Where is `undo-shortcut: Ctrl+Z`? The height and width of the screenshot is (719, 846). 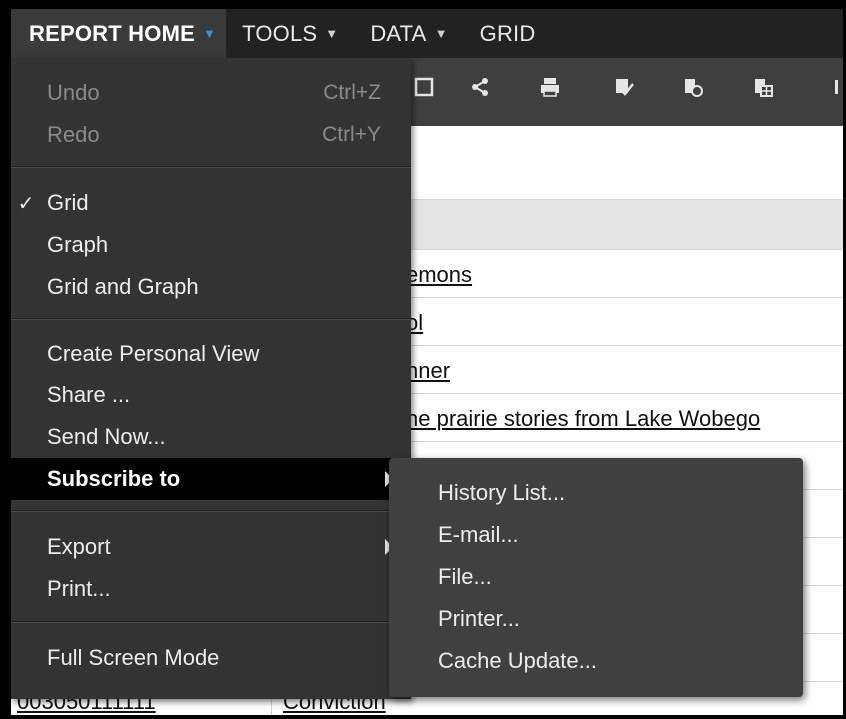
undo-shortcut: Ctrl+Z is located at coordinates (352, 92).